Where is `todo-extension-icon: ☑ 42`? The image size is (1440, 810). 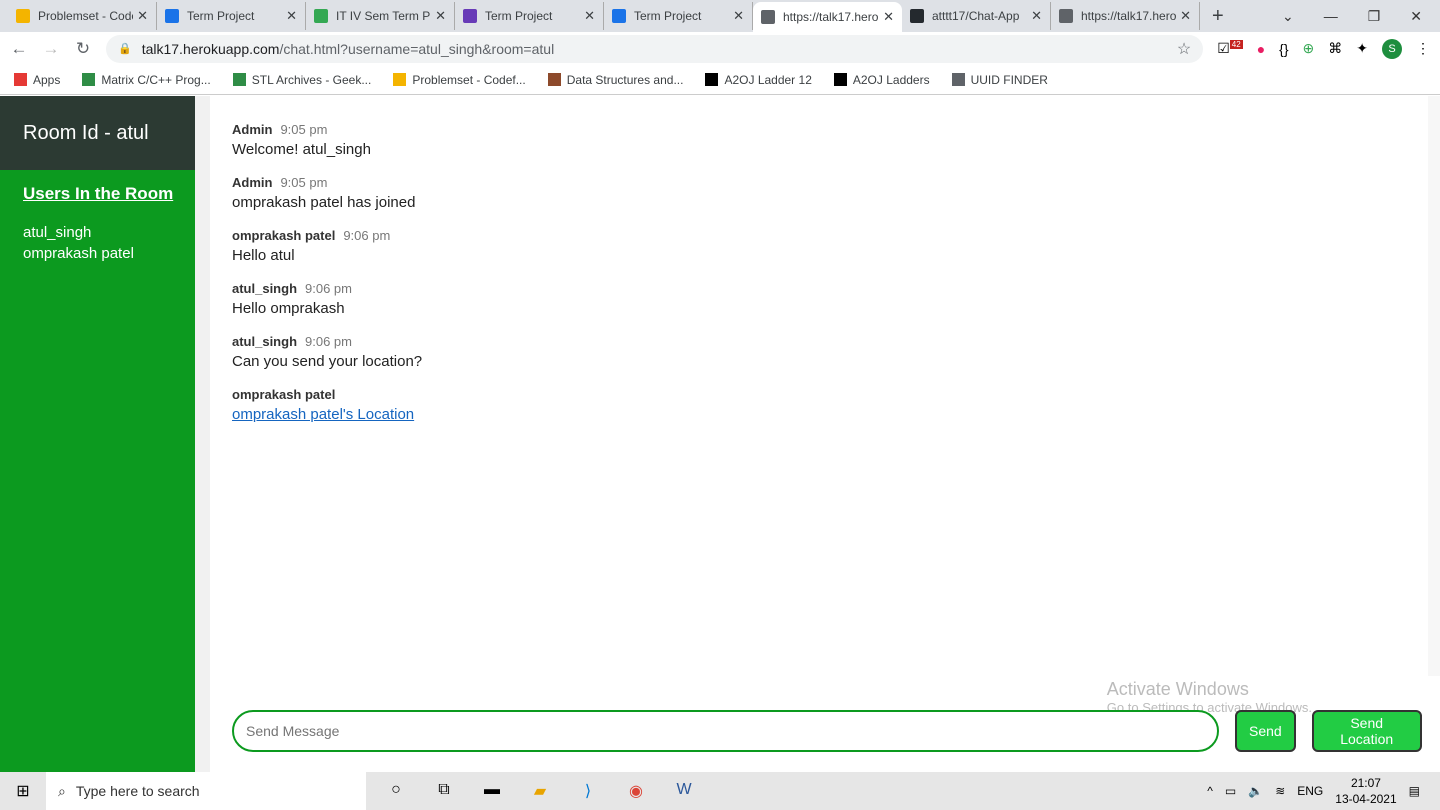
todo-extension-icon: ☑ 42 is located at coordinates (1230, 48).